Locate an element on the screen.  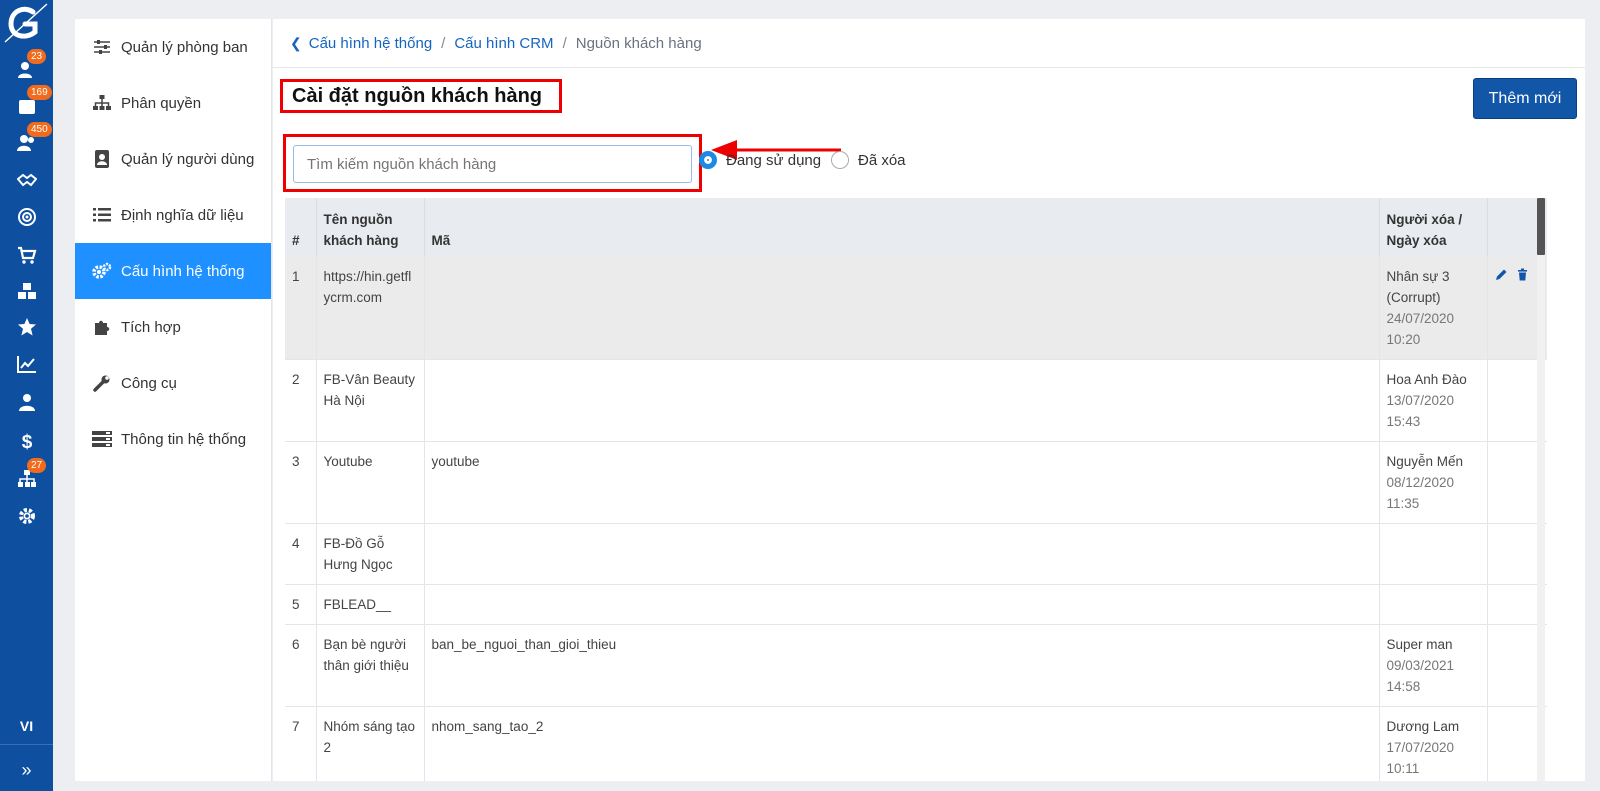
rail-deals is located at coordinates (26, 181).